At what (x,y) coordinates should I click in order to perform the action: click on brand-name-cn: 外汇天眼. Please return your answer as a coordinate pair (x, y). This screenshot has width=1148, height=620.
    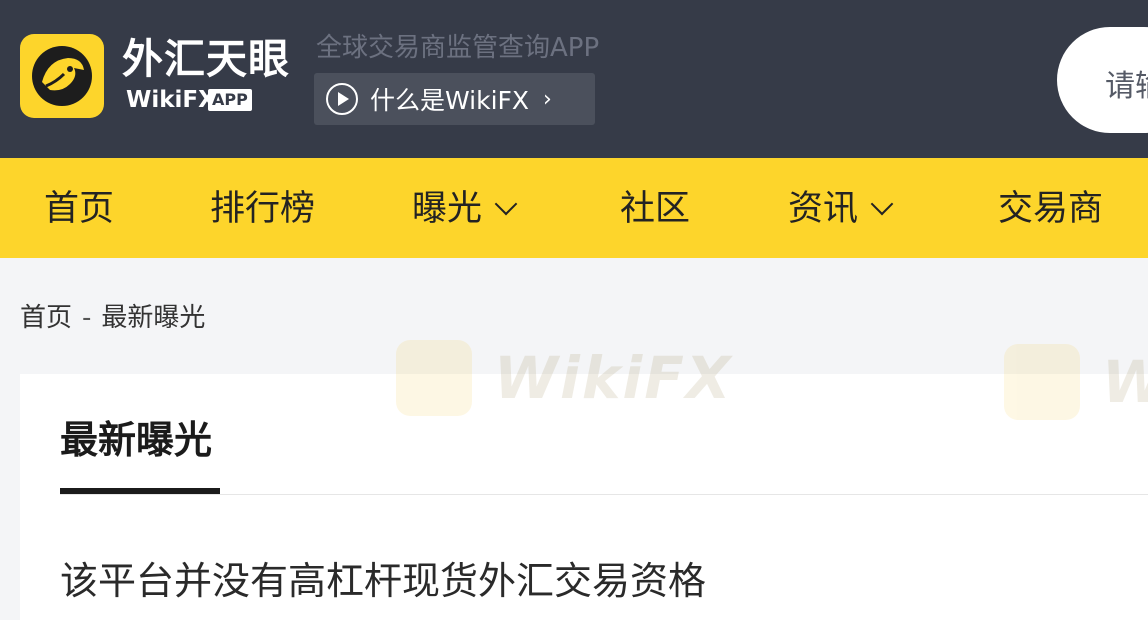
    Looking at the image, I should click on (206, 59).